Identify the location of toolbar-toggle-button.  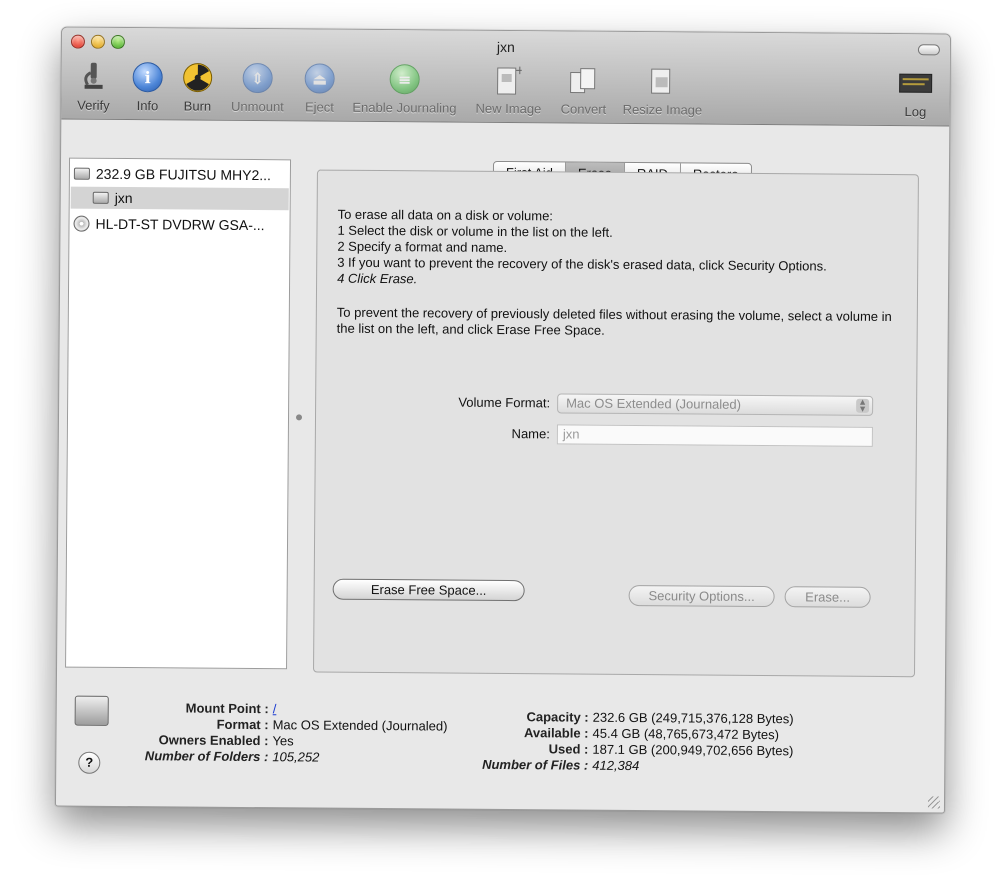
(928, 50).